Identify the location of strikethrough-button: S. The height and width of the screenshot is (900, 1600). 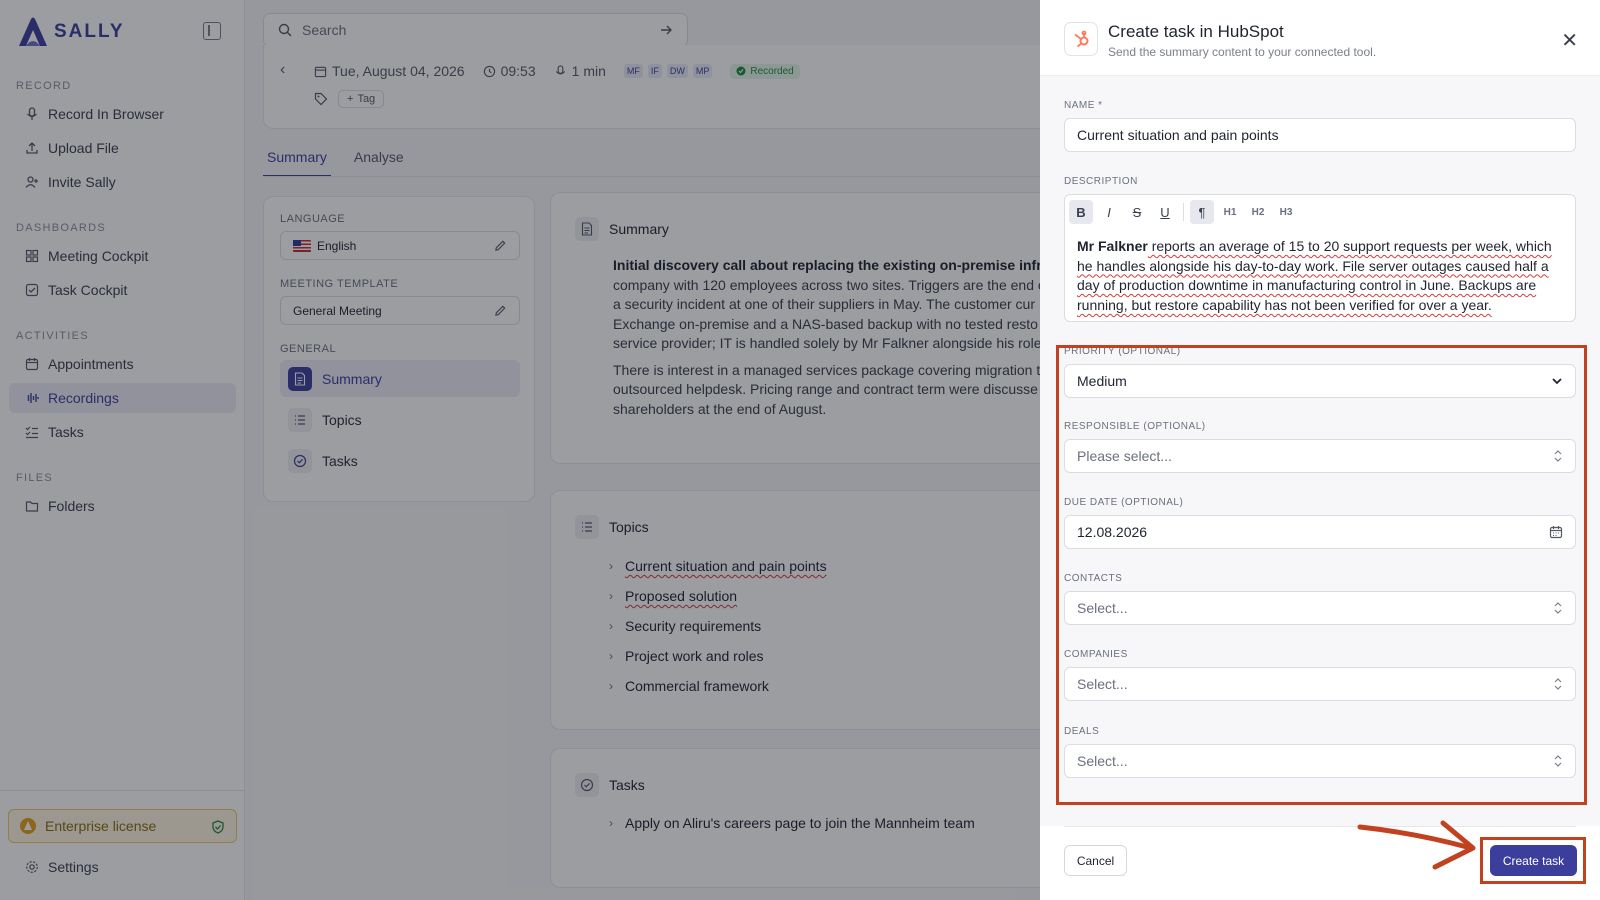
(1137, 212).